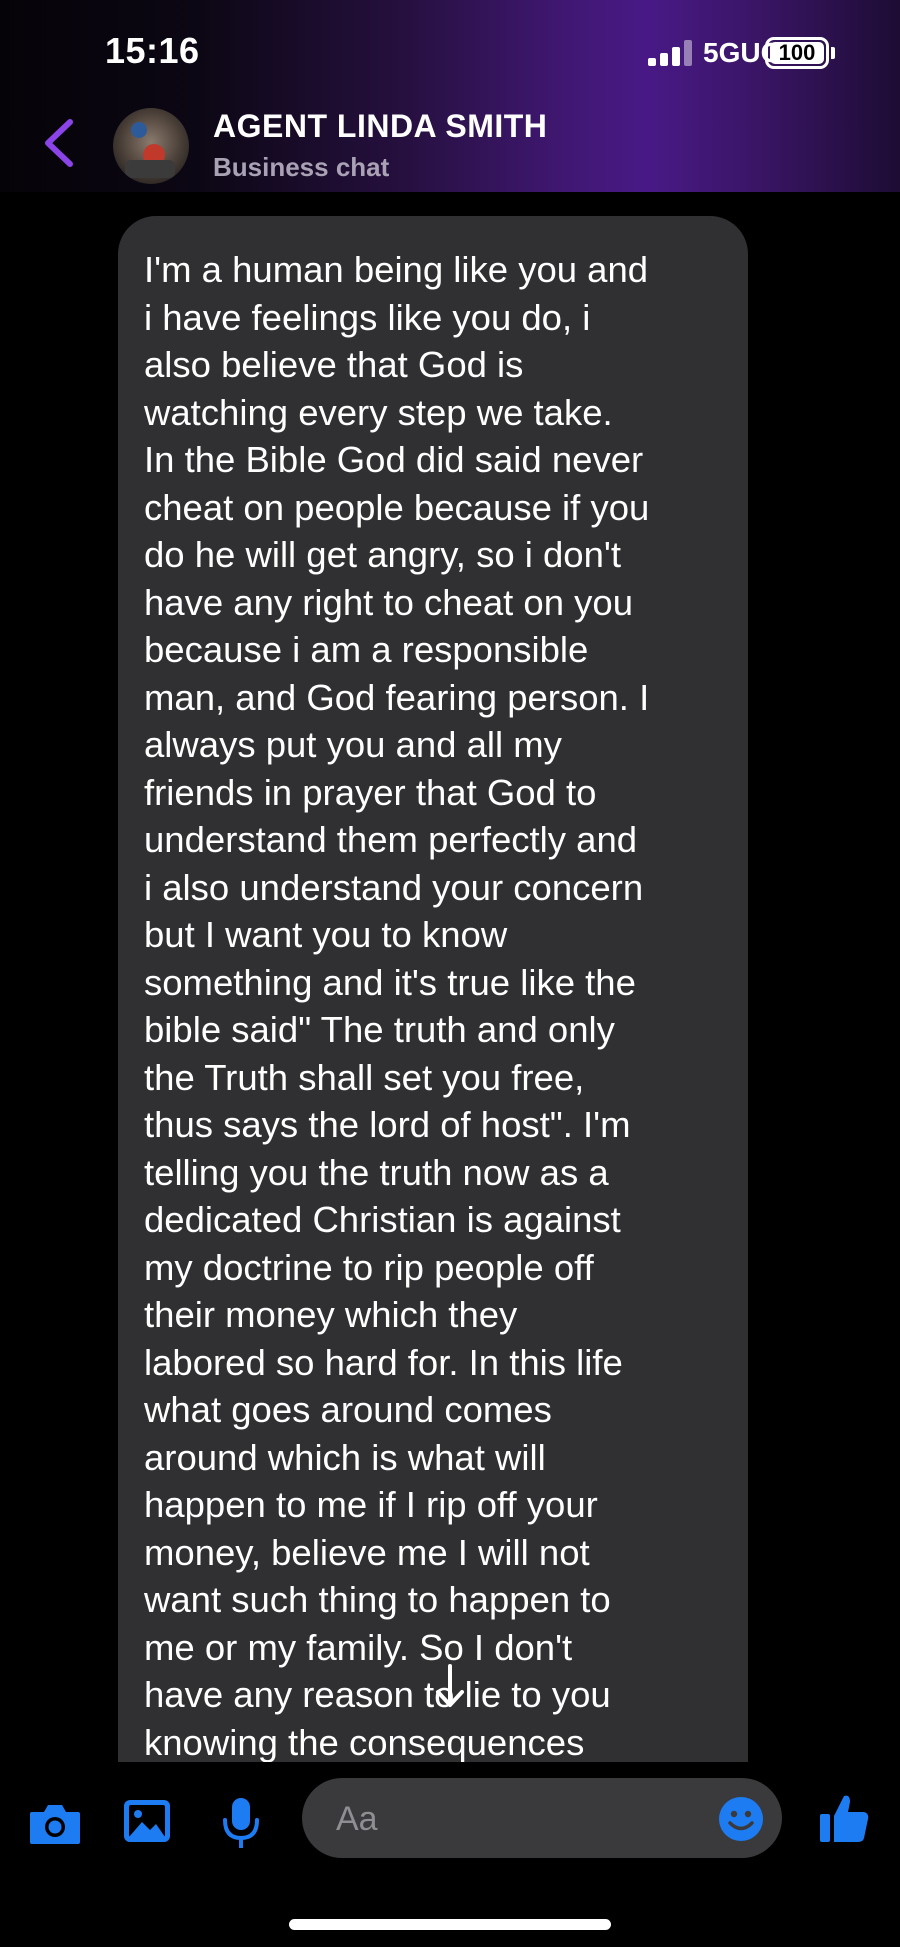  I want to click on message-input-placeholder: Aa, so click(357, 1819).